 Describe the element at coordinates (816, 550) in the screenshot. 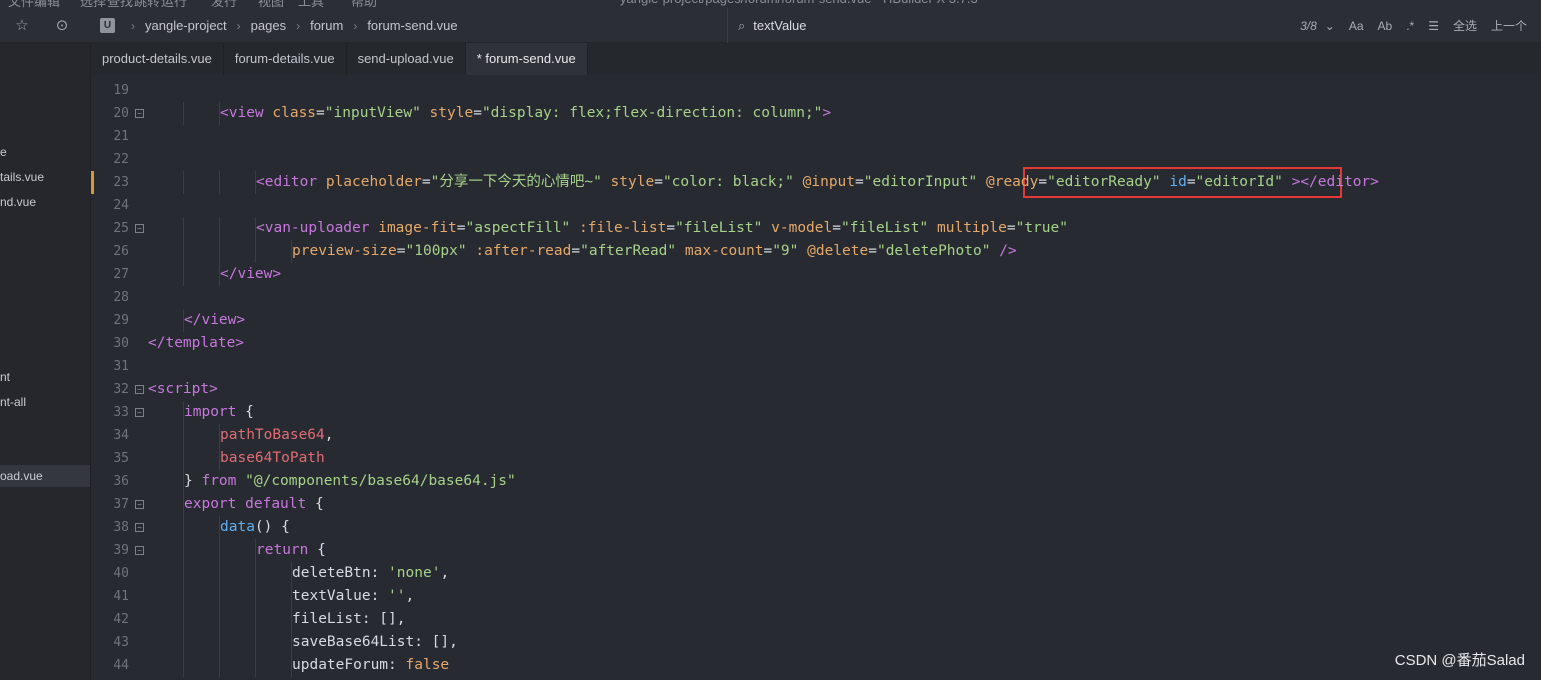

I see `code-line: 39− return {` at that location.